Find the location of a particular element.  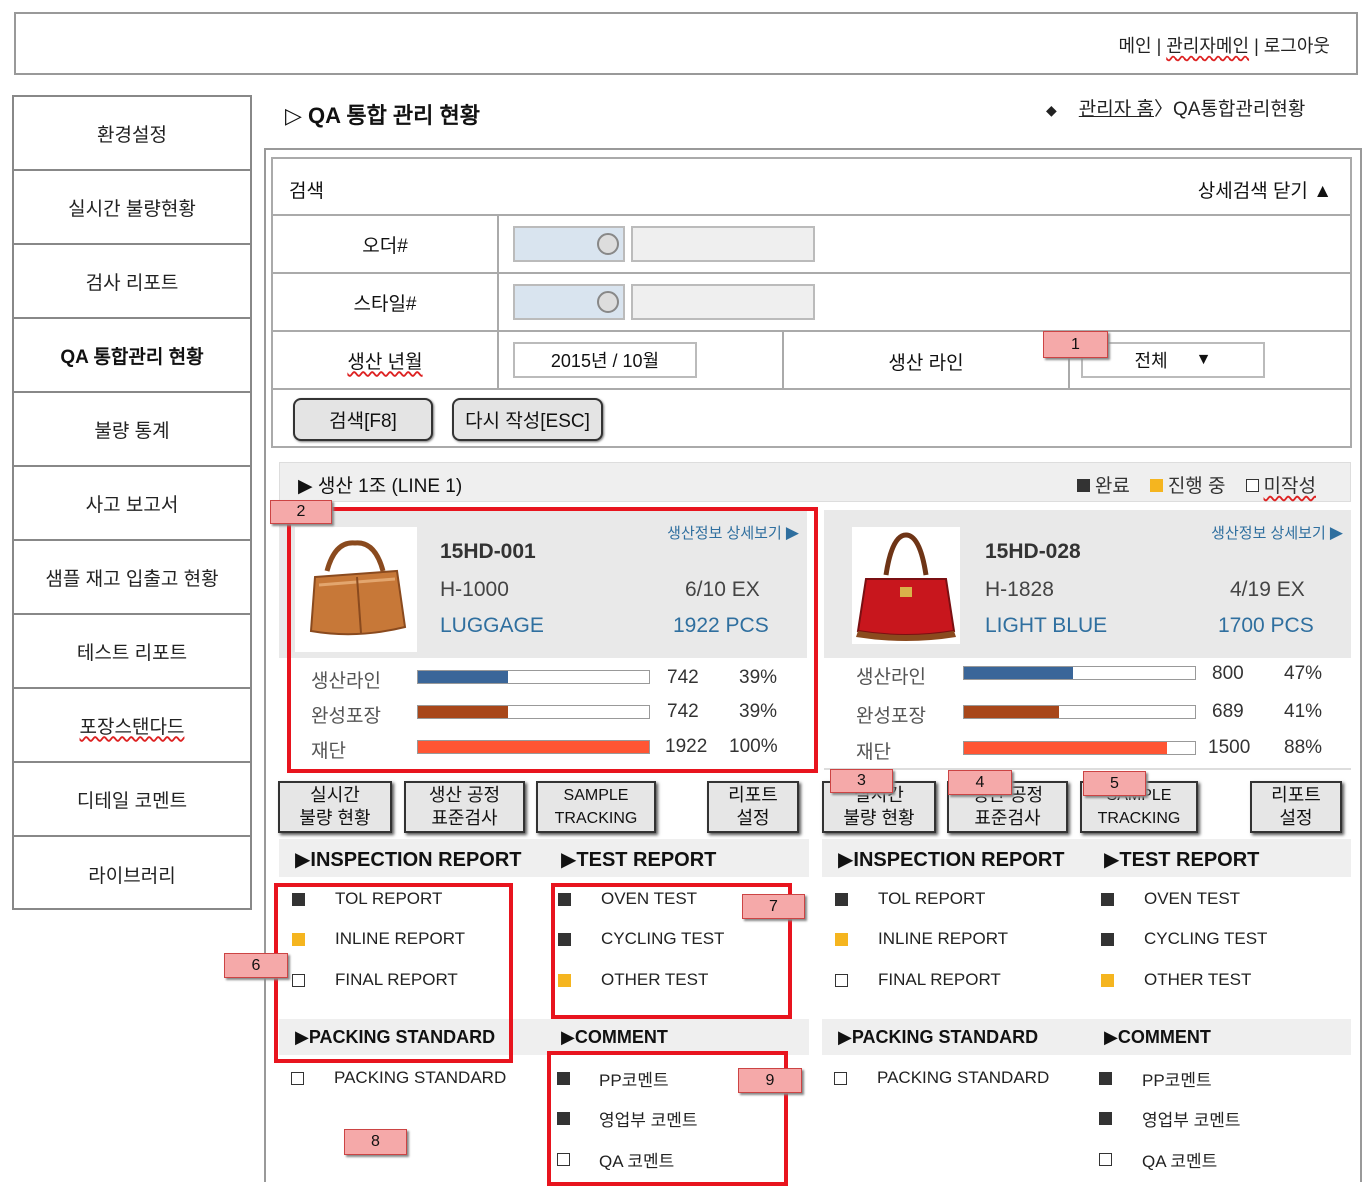

sidebar-item-settings: 환경설정 is located at coordinates (132, 134).